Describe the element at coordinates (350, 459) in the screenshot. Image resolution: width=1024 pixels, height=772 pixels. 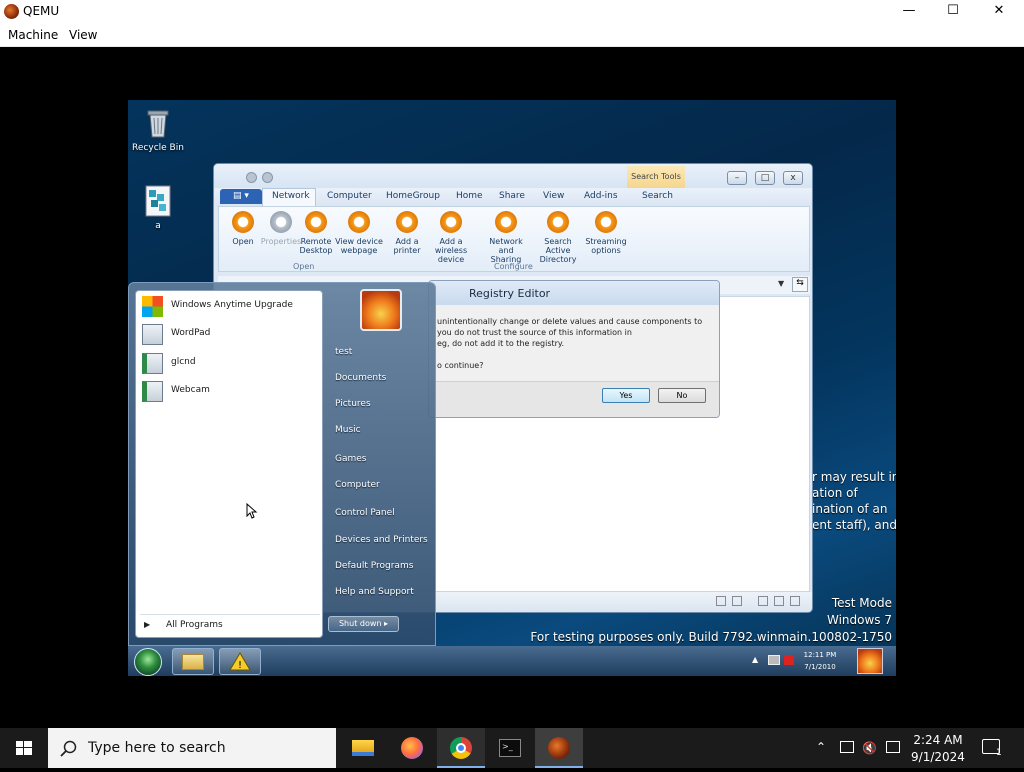
I see `start-item-games: Games` at that location.